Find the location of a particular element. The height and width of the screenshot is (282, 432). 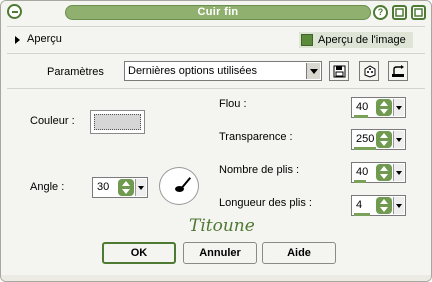

close-icon is located at coordinates (418, 12).